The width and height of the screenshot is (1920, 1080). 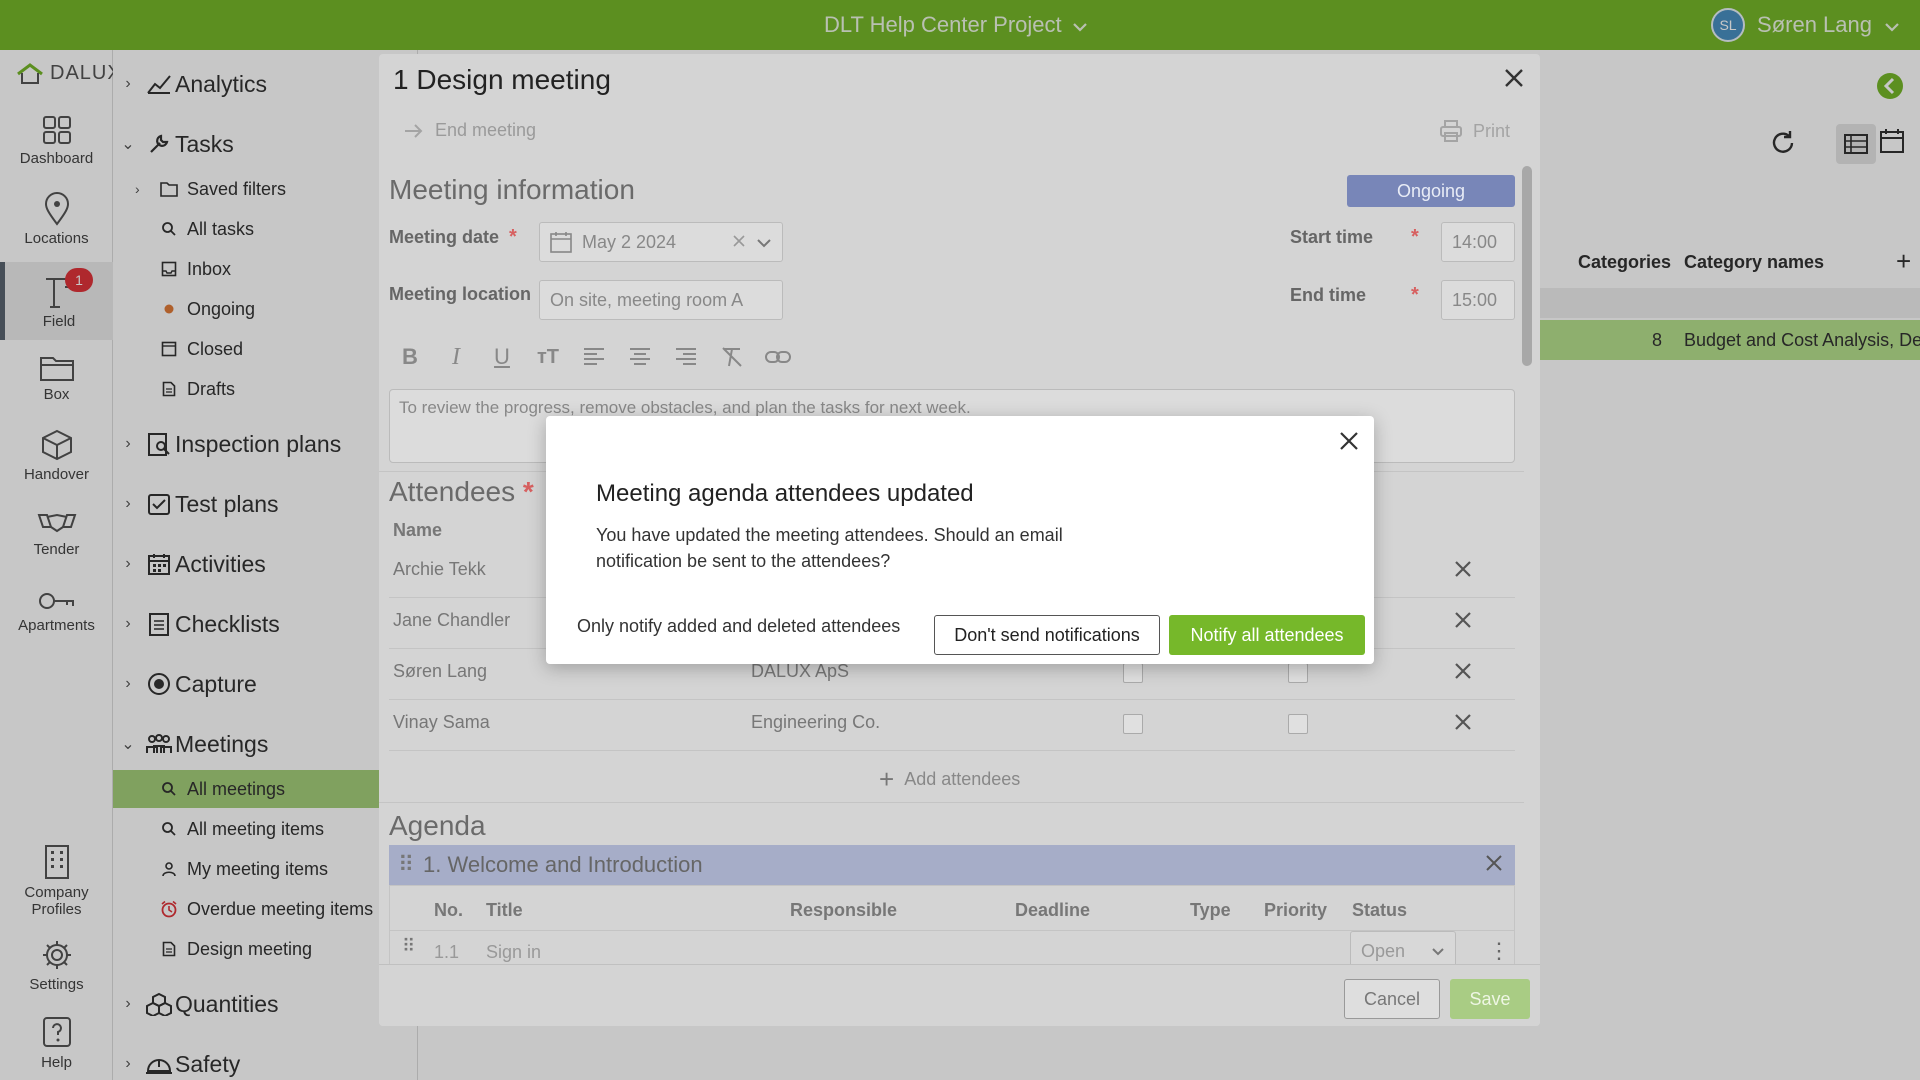 What do you see at coordinates (548, 357) in the screenshot?
I see `text-size-icon: тT` at bounding box center [548, 357].